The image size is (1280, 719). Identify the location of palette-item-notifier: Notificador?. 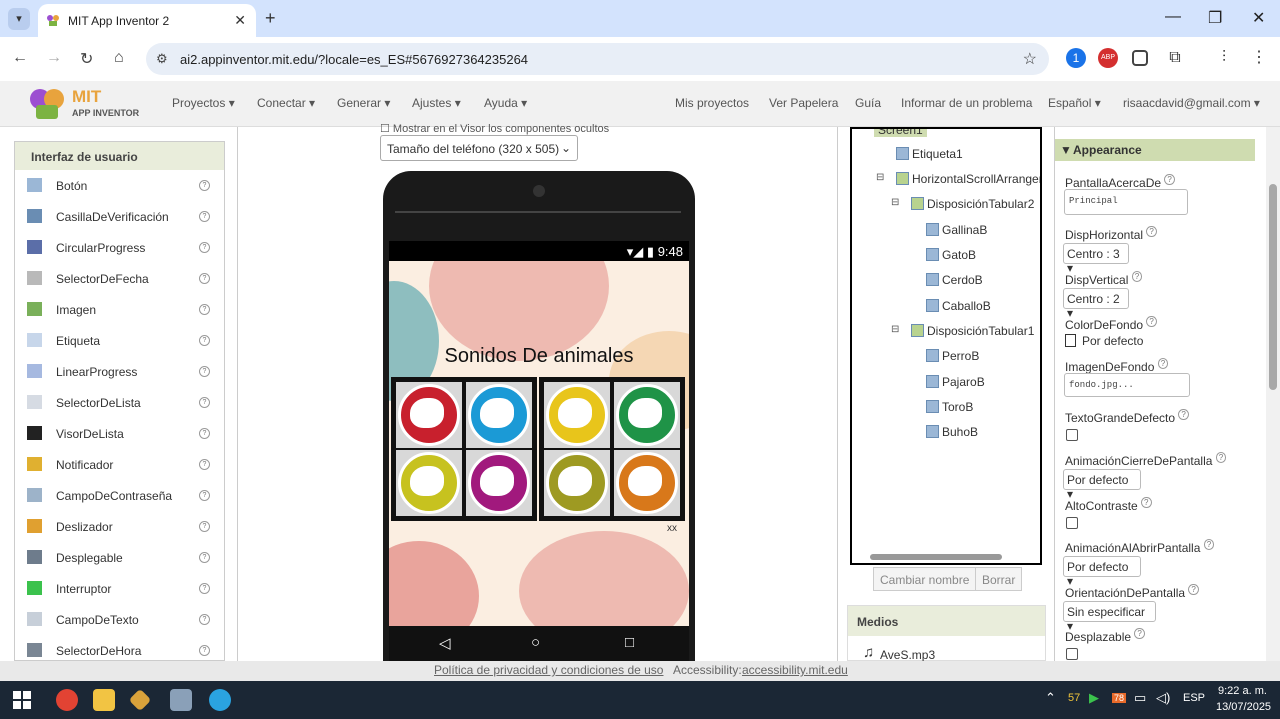
(119, 464).